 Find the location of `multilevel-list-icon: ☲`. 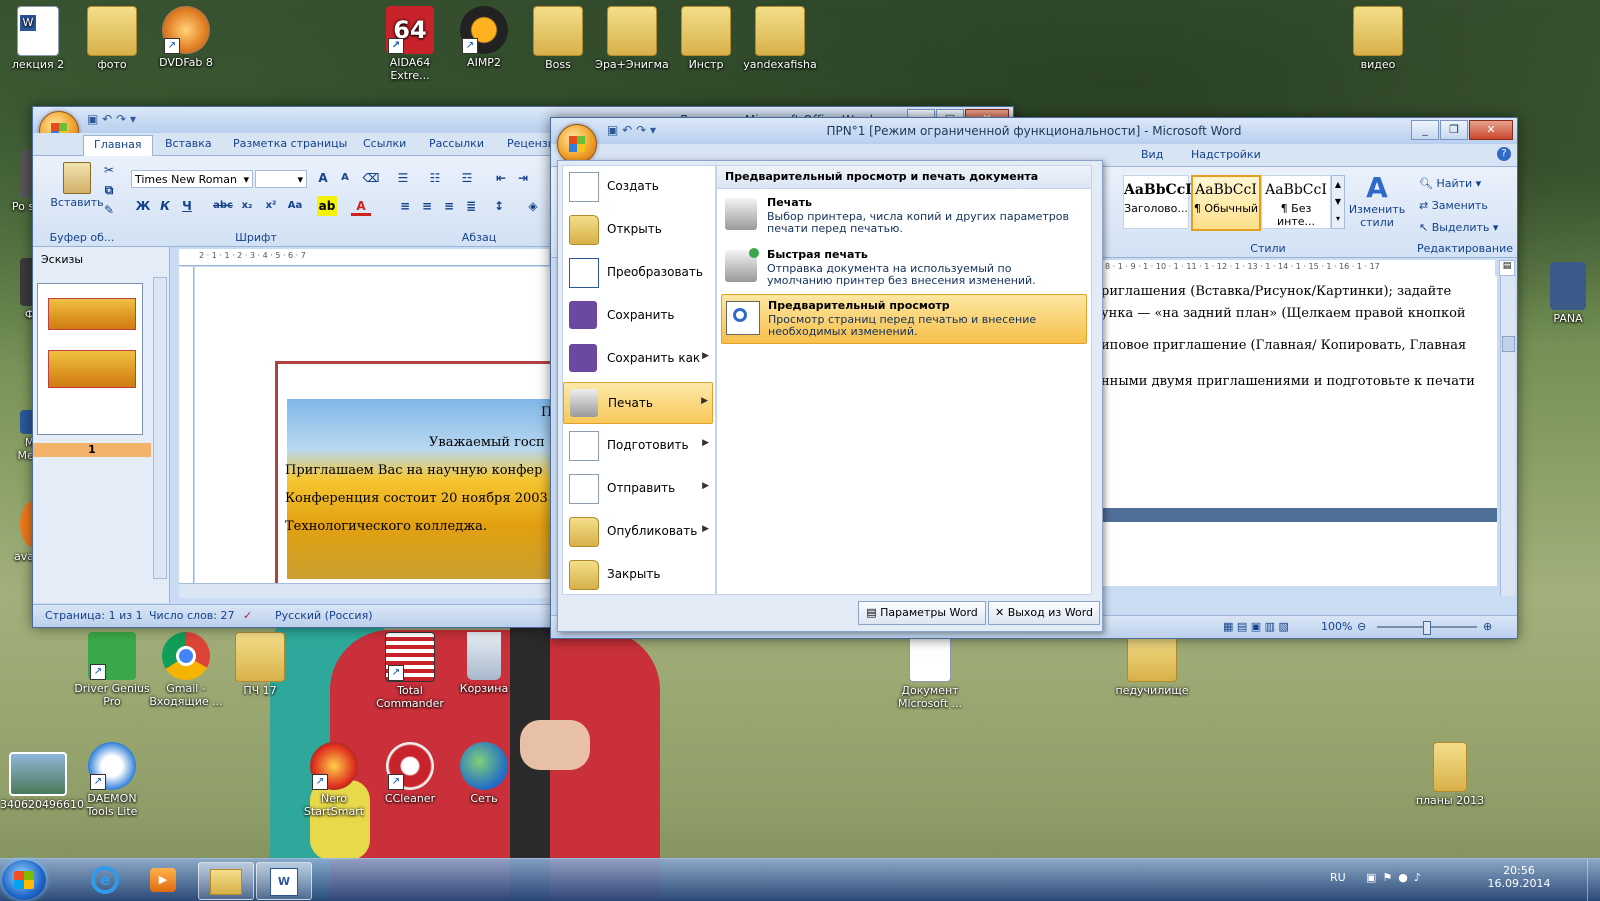

multilevel-list-icon: ☲ is located at coordinates (467, 178).